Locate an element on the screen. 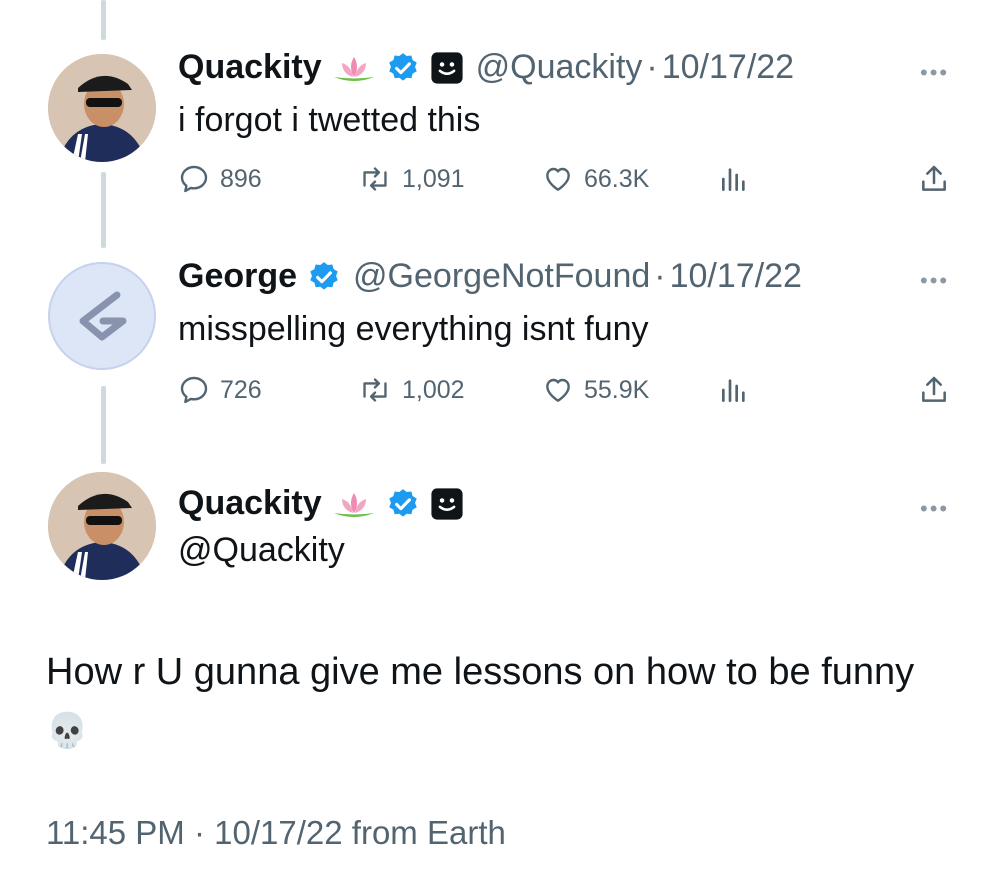 The image size is (1004, 869). retweet-button: 1,002 is located at coordinates (411, 390).